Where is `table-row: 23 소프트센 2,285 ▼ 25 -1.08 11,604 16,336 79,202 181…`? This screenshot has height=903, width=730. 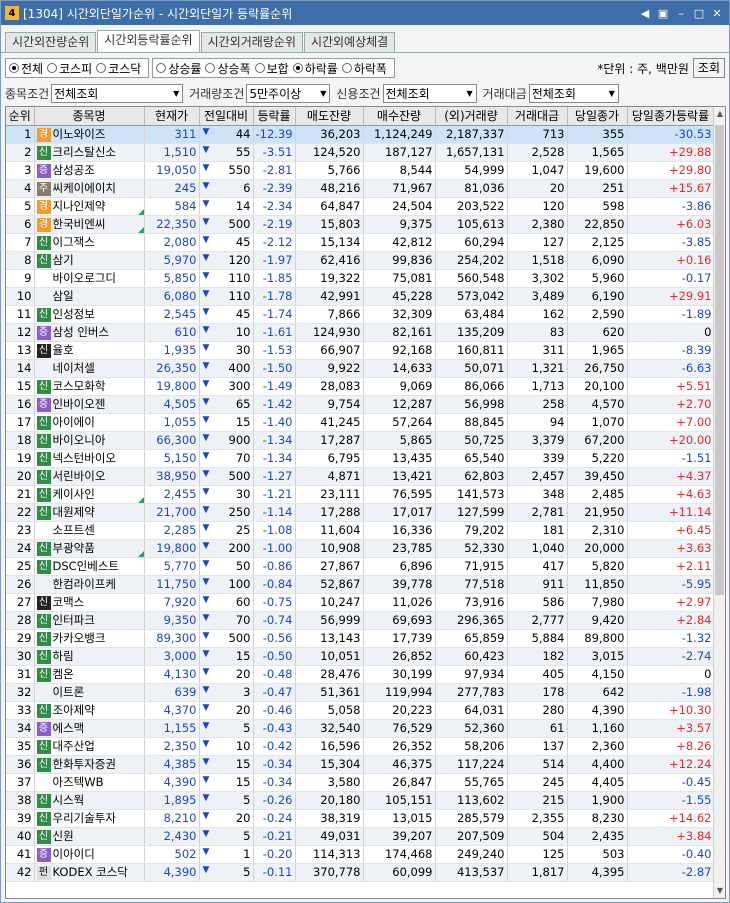
table-row: 23 소프트센 2,285 ▼ 25 -1.08 11,604 16,336 79,202 181… is located at coordinates (360, 530).